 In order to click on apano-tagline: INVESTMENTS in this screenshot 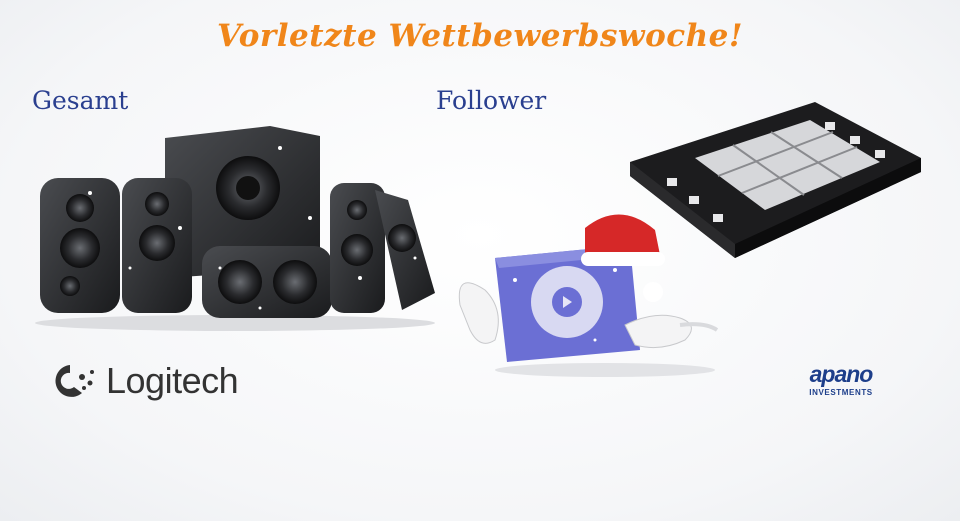, I will do `click(841, 392)`.